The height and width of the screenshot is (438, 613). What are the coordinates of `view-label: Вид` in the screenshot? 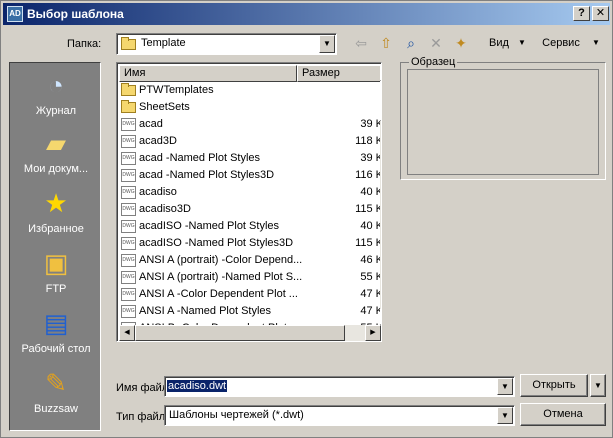 It's located at (499, 43).